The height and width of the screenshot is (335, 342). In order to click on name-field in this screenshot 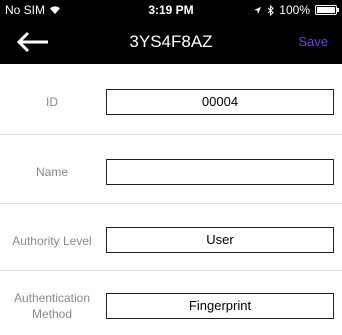, I will do `click(220, 172)`.